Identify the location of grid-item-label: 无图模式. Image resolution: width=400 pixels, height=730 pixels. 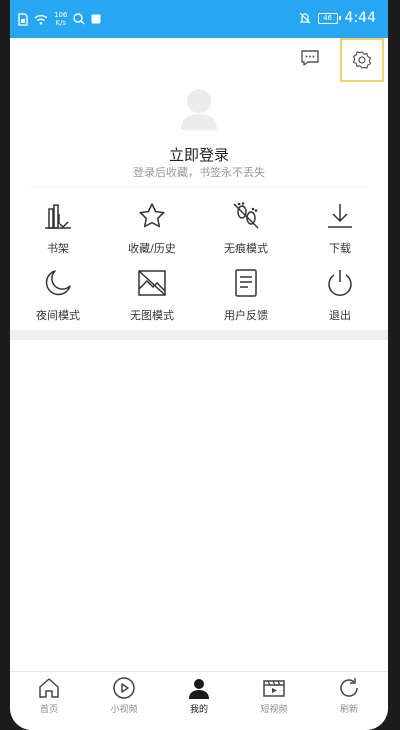
(152, 315).